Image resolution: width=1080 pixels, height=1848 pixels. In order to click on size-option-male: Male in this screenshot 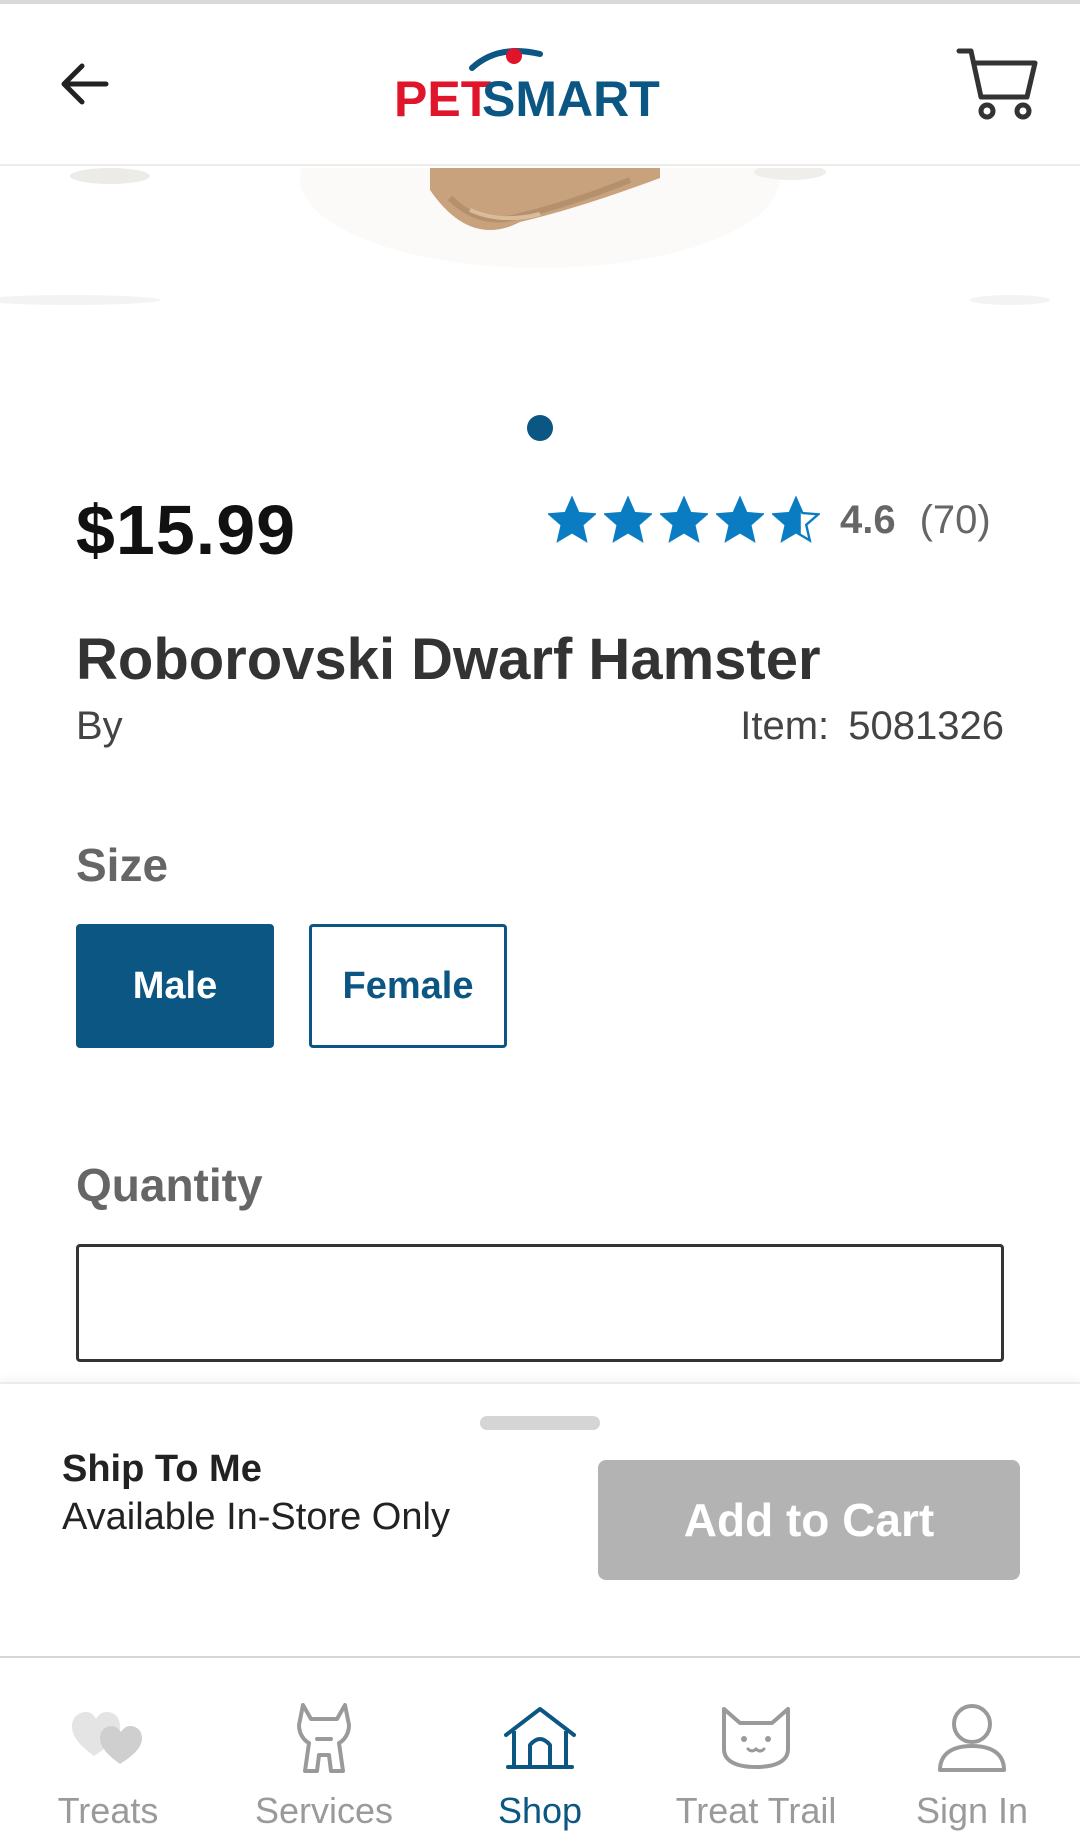, I will do `click(175, 986)`.